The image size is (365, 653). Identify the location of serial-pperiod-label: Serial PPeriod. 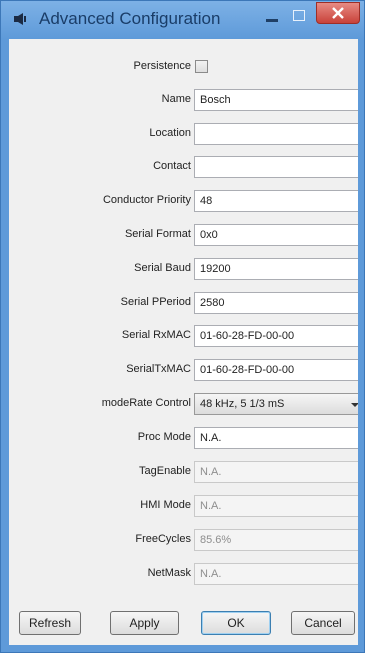
(155, 302).